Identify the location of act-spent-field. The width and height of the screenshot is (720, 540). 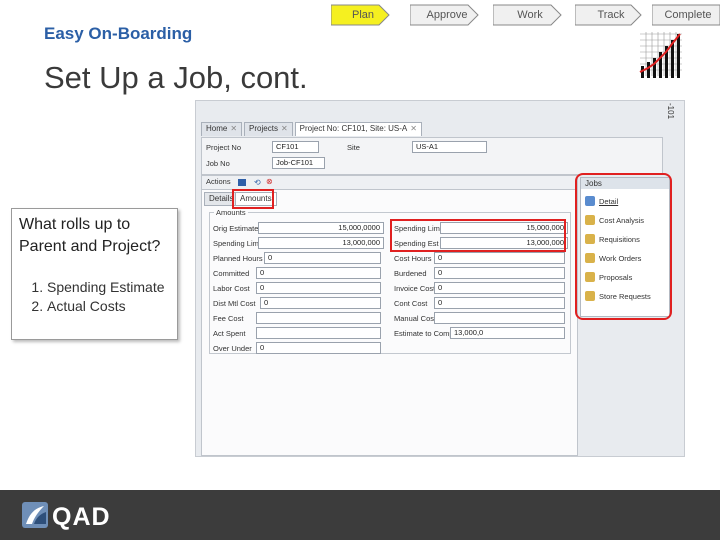
(318, 333).